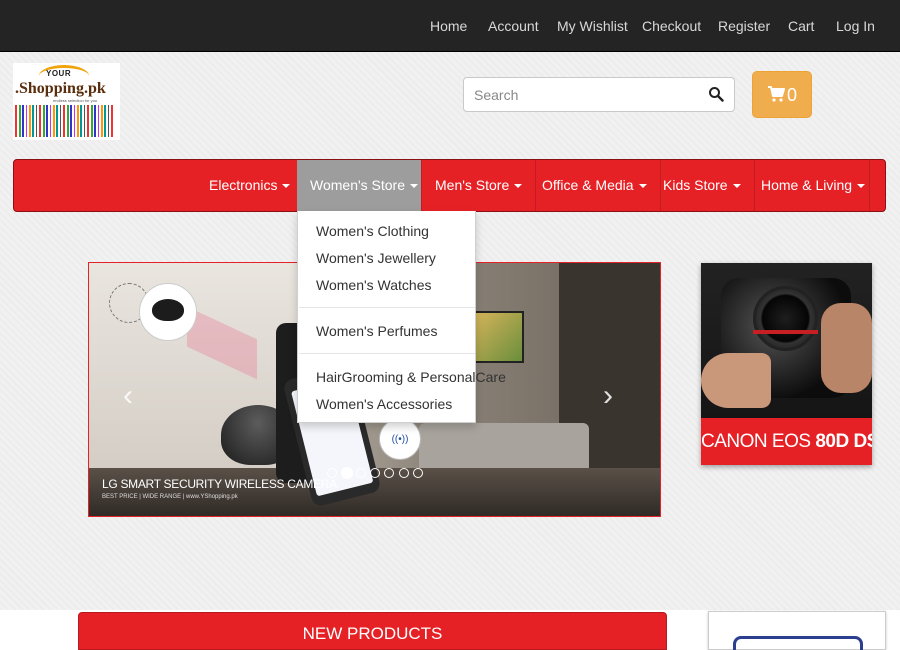  I want to click on slide-caption: LG SMART SECURITY WIRELESS CAMERA, so click(219, 484).